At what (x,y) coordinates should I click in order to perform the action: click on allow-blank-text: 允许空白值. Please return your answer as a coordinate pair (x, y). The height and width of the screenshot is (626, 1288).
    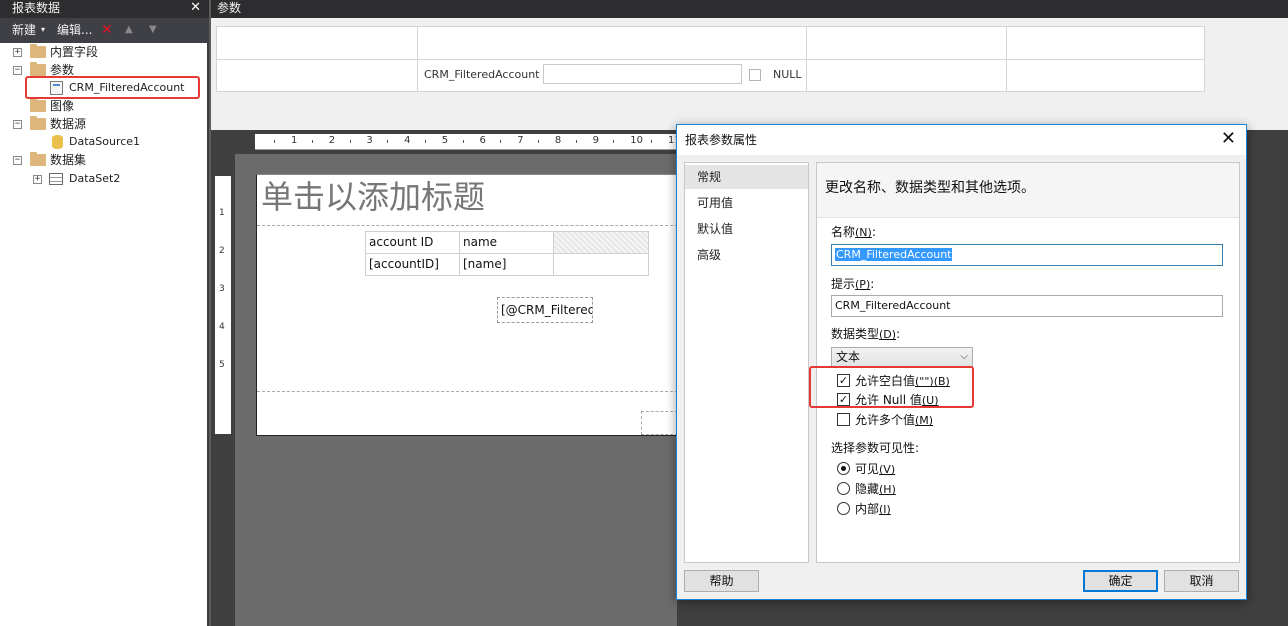
    Looking at the image, I should click on (885, 381).